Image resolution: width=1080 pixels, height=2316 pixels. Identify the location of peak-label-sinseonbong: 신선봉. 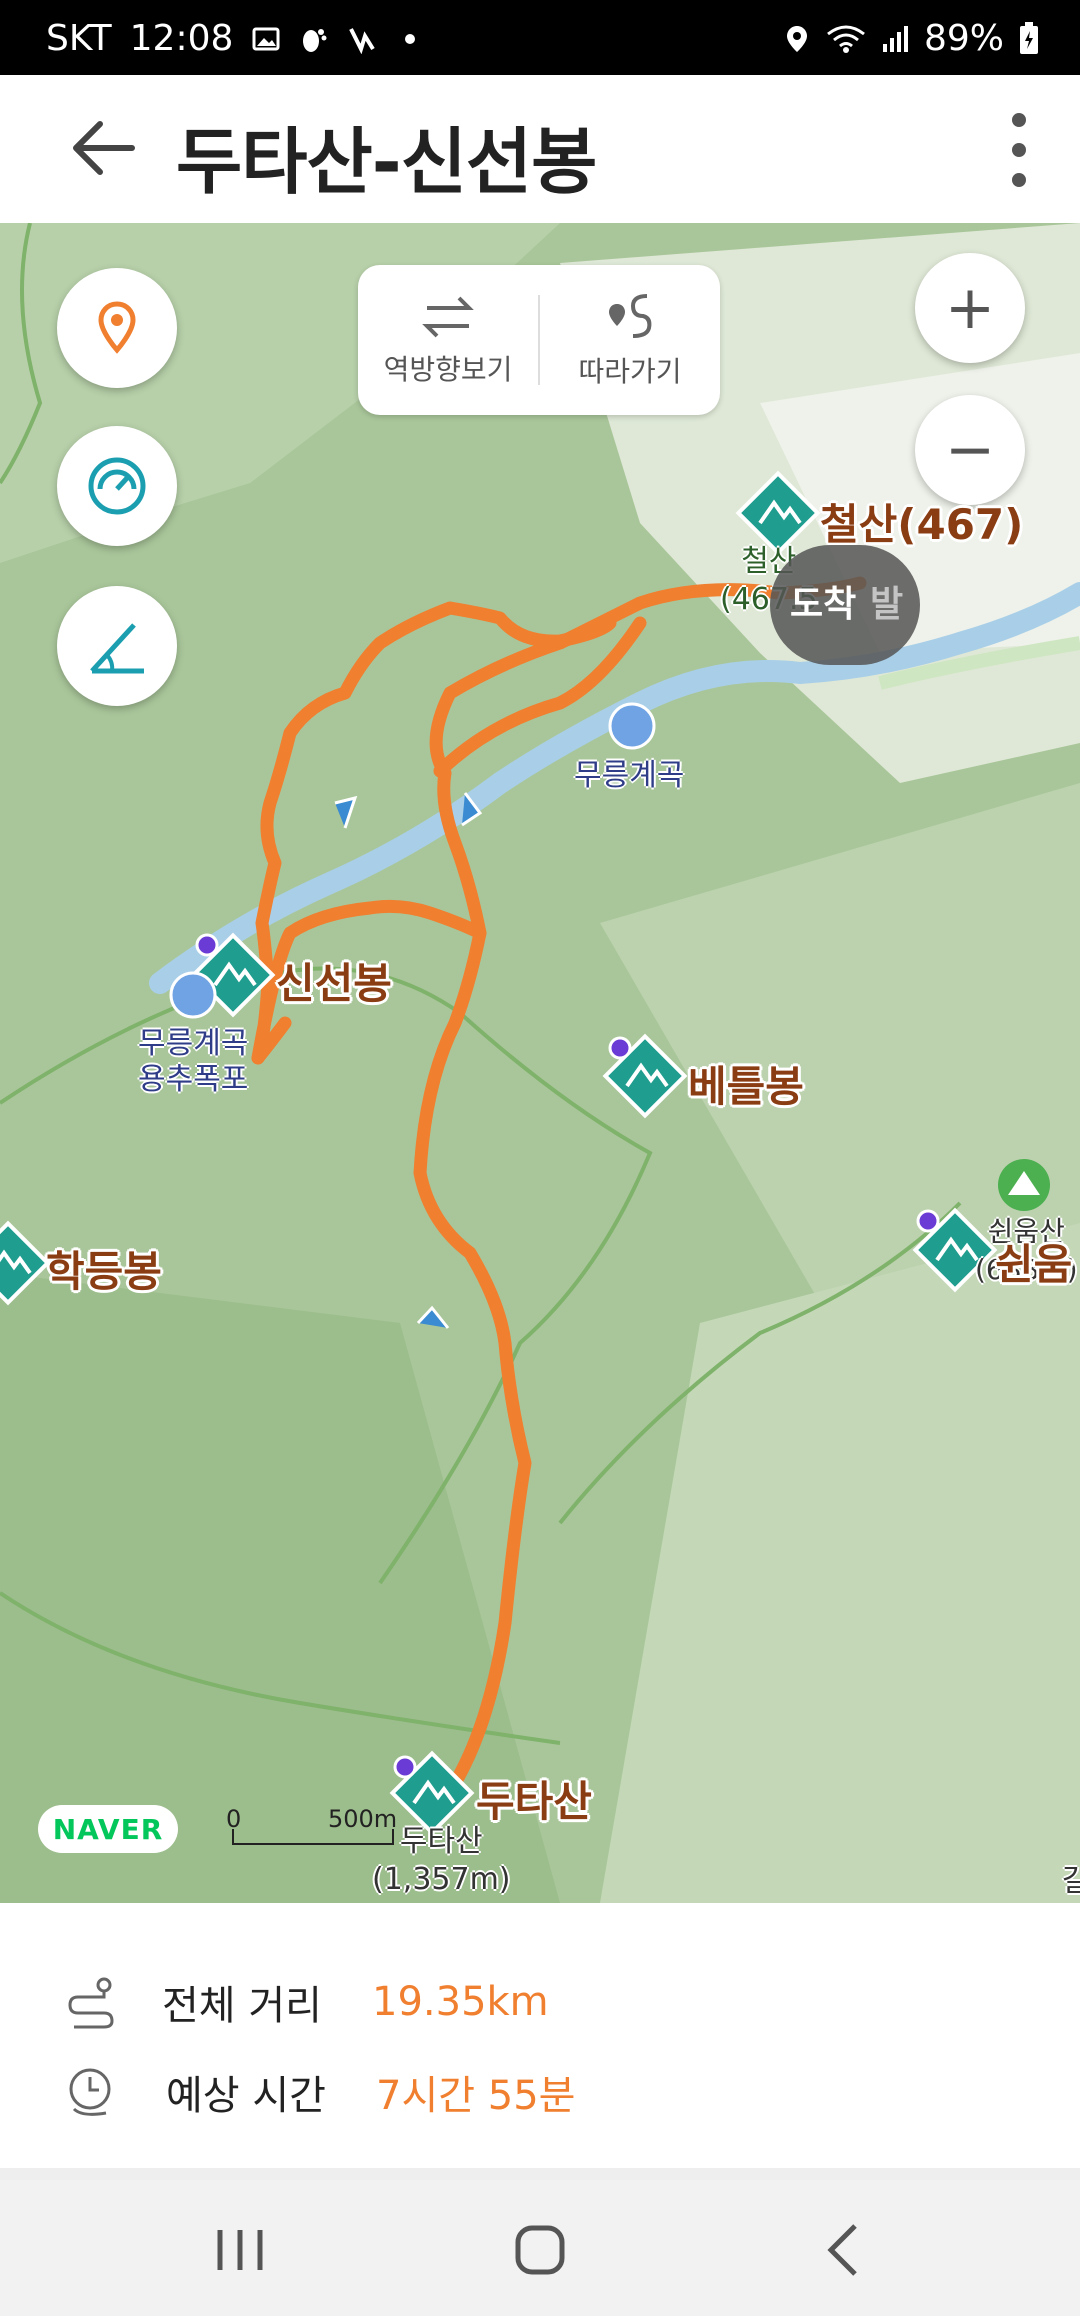
(334, 983).